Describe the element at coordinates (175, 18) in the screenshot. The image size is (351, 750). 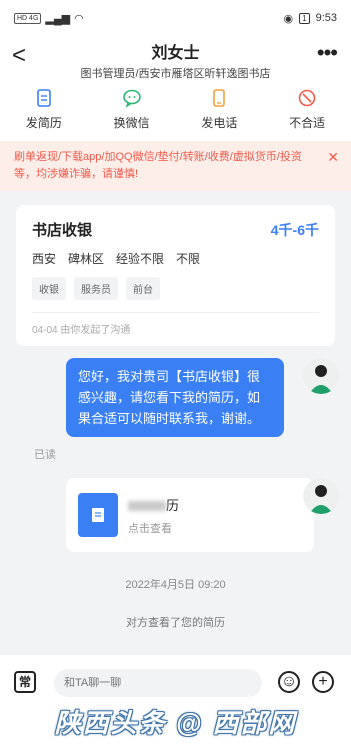
I see `status-bar: HD 4G ▂▄▆ ◠ ◉ 1 9:53` at that location.